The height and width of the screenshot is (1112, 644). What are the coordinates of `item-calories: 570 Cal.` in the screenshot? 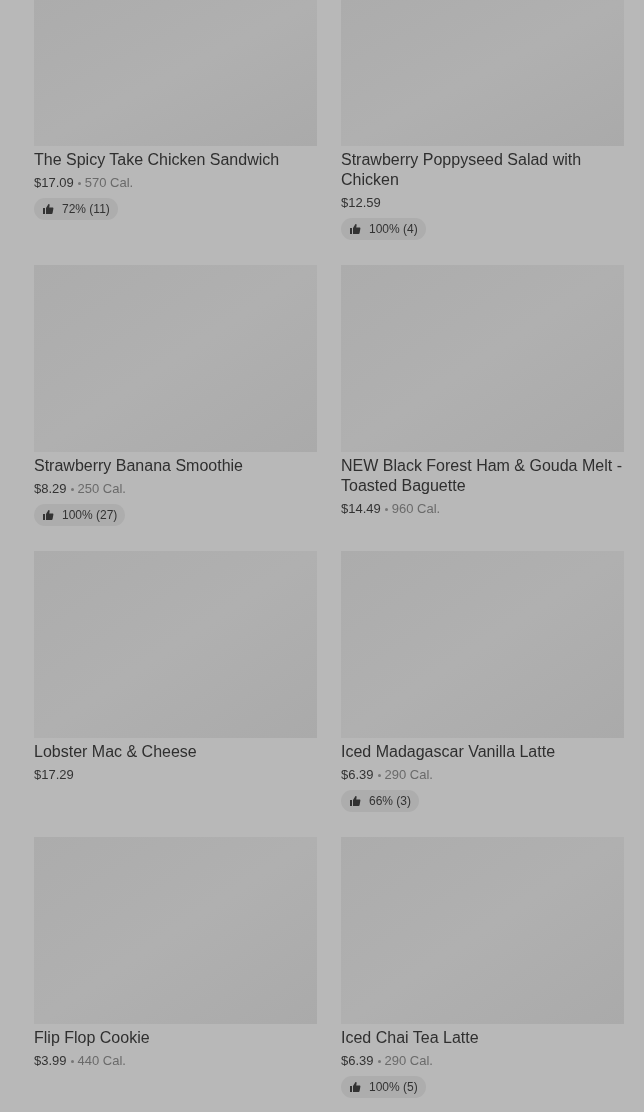 It's located at (109, 183).